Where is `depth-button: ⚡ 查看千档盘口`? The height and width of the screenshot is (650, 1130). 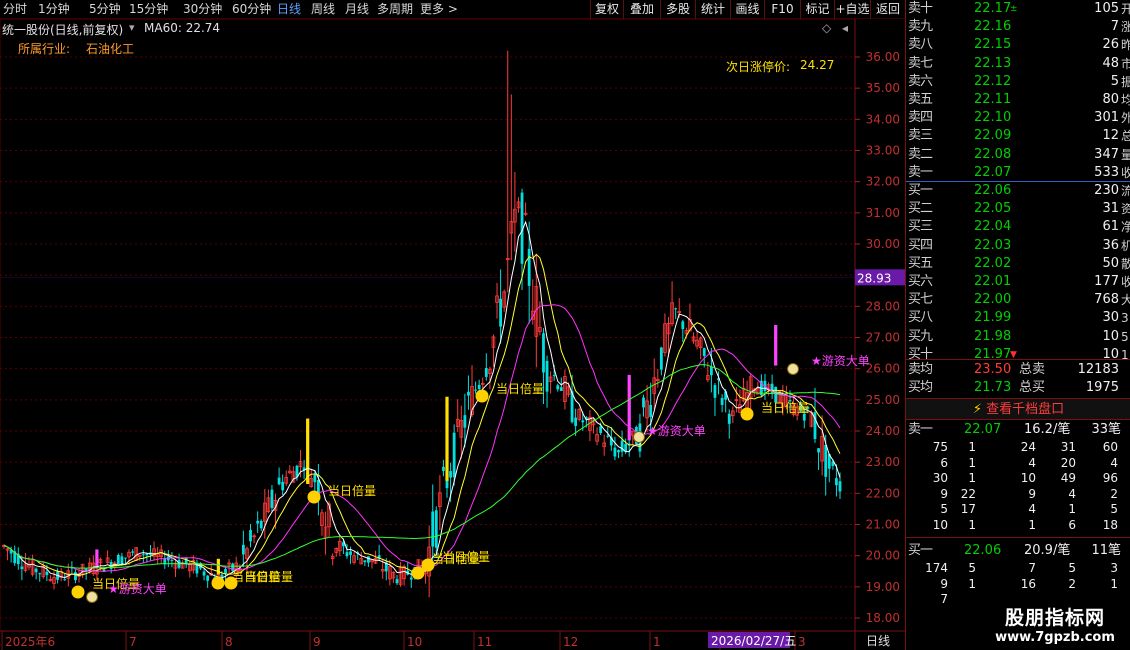 depth-button: ⚡ 查看千档盘口 is located at coordinates (1018, 409).